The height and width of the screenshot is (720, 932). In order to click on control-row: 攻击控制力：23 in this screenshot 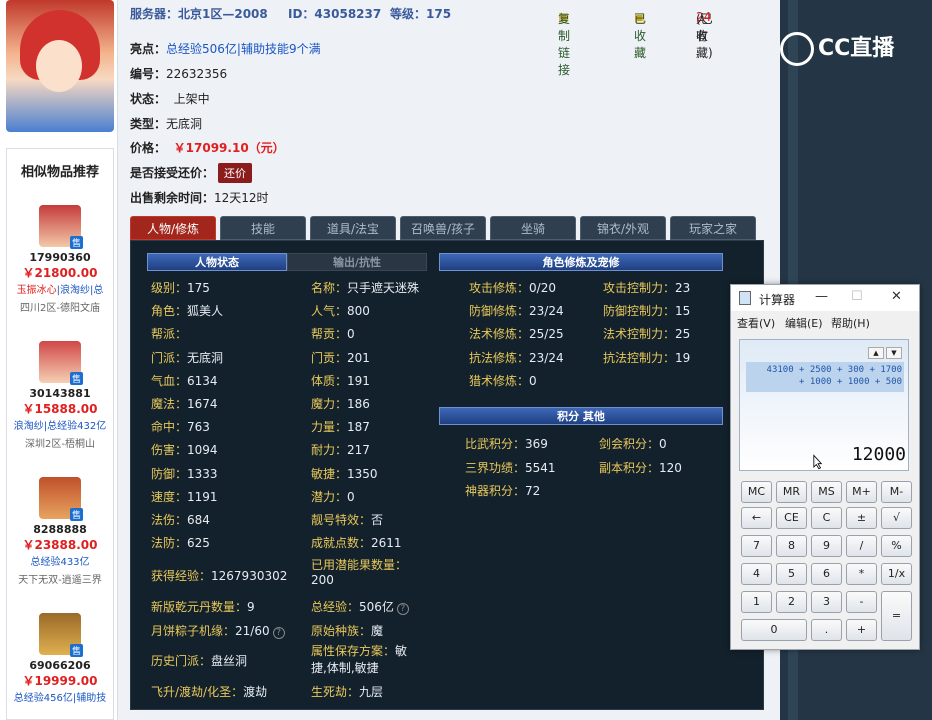, I will do `click(647, 288)`.